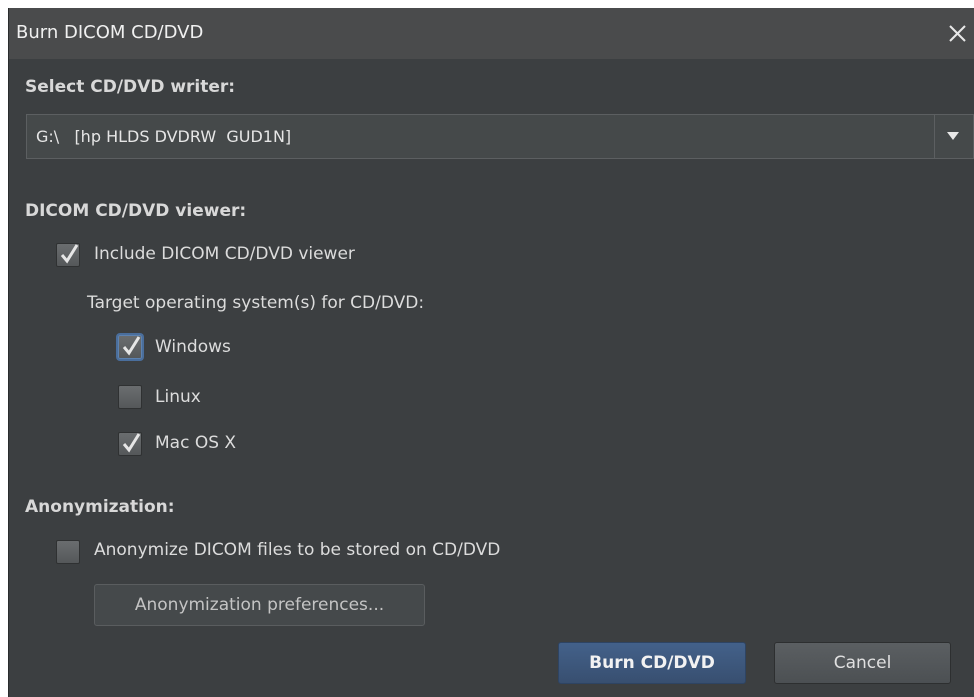  I want to click on os-windows-checkbox, so click(130, 347).